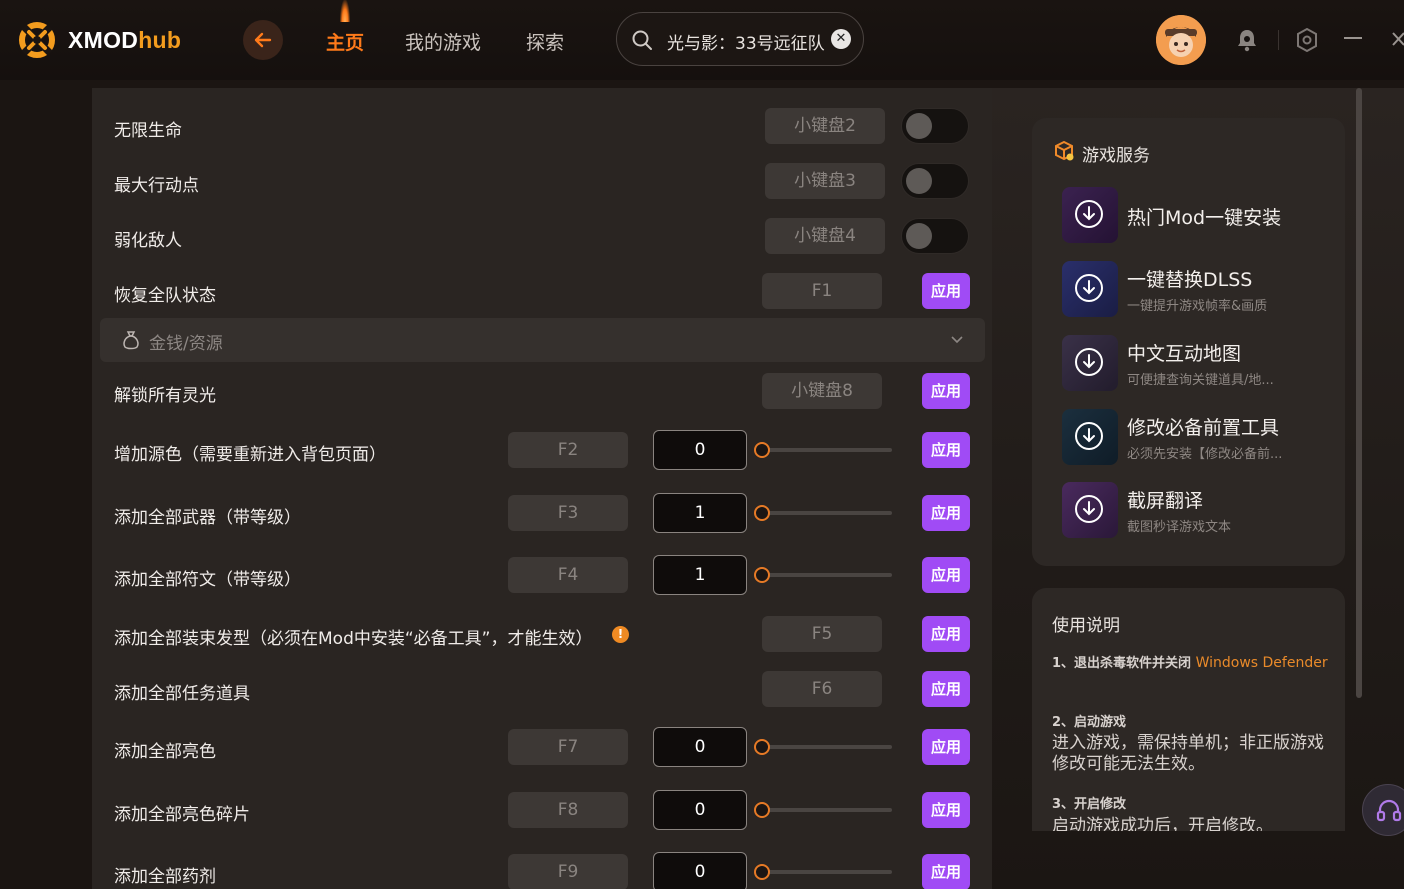  Describe the element at coordinates (443, 41) in the screenshot. I see `nav-my-games: 我的游戏` at that location.